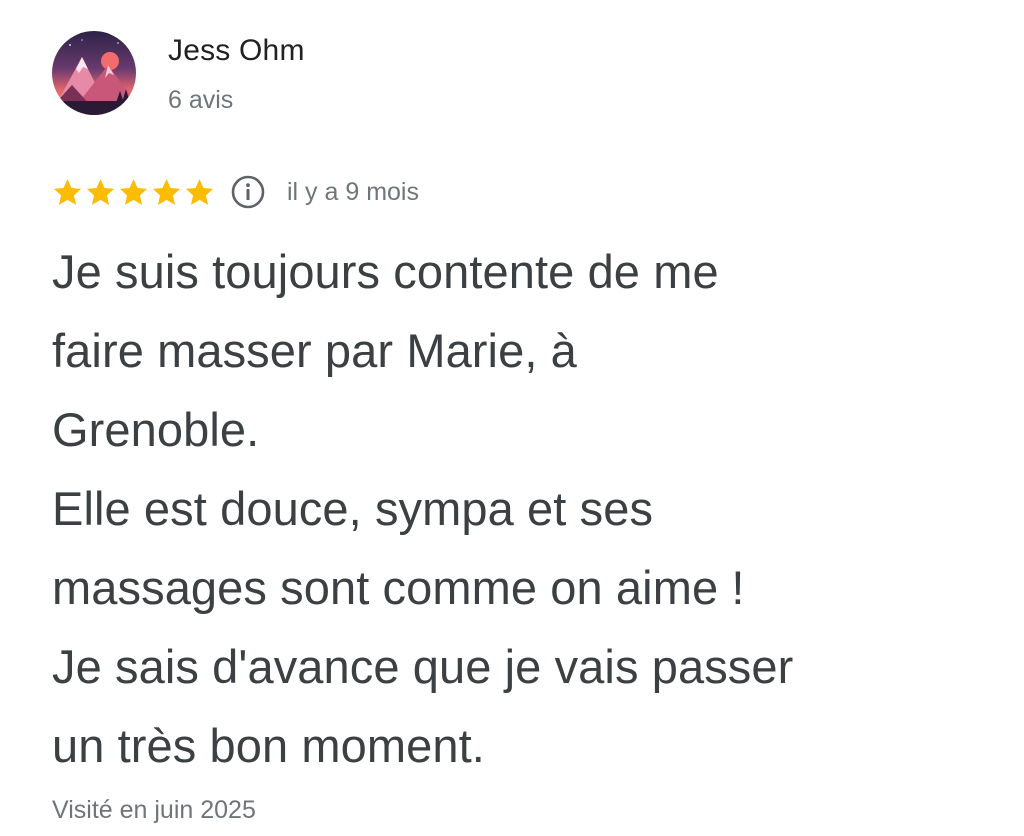  I want to click on review-text-line: un très bon moment., so click(268, 745).